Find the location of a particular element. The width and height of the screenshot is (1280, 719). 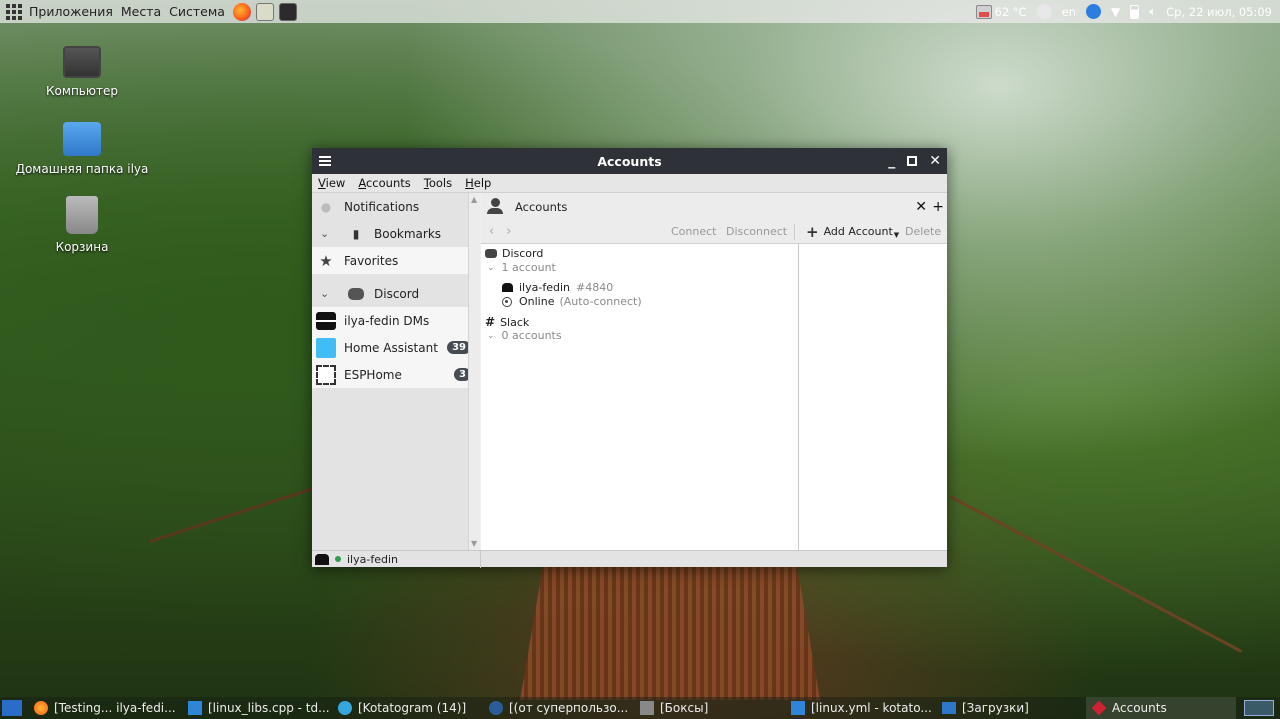

maximize-icon is located at coordinates (912, 161).